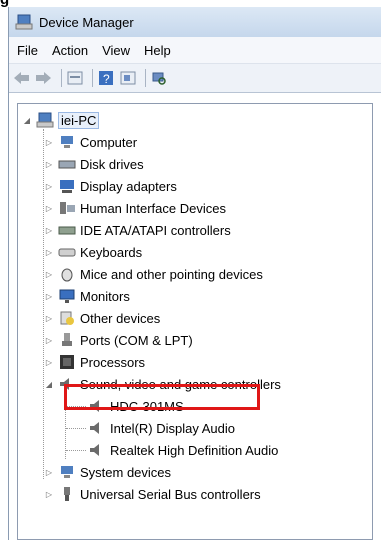 The width and height of the screenshot is (381, 540). Describe the element at coordinates (128, 186) in the screenshot. I see `tree-item-label: Display adapters` at that location.